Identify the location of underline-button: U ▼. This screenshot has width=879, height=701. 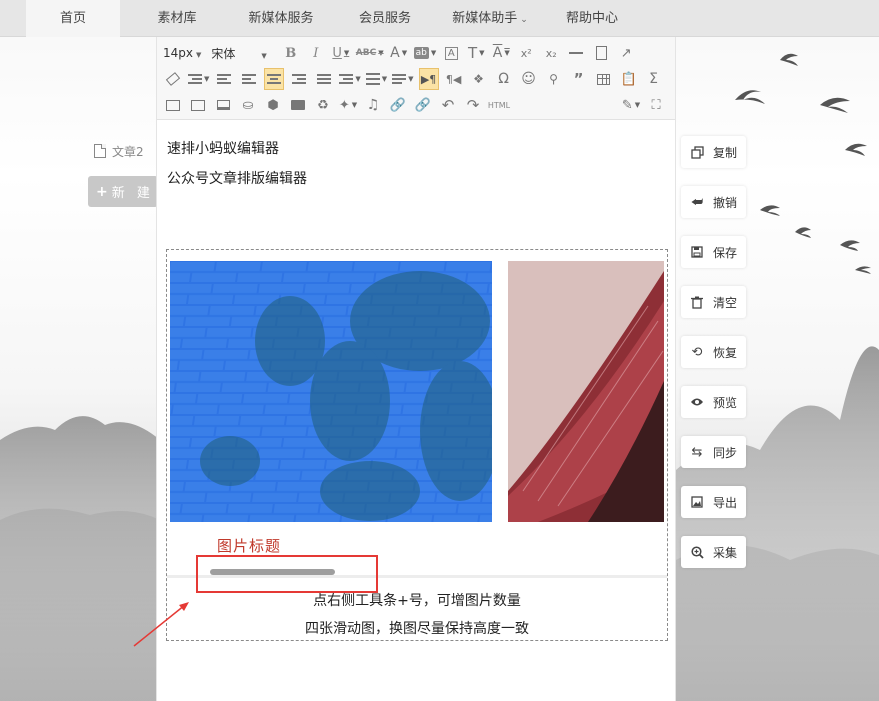
(341, 53).